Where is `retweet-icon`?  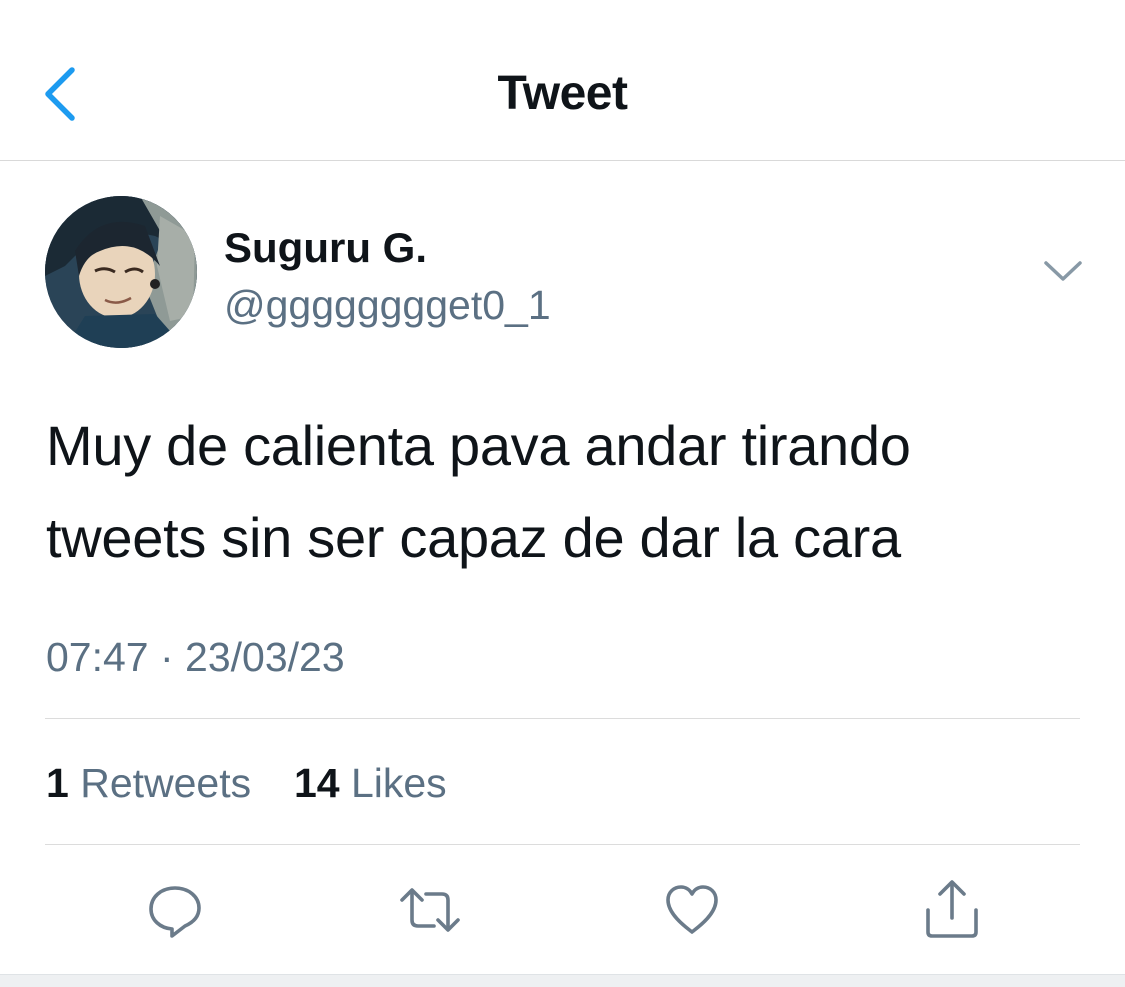
retweet-icon is located at coordinates (430, 910).